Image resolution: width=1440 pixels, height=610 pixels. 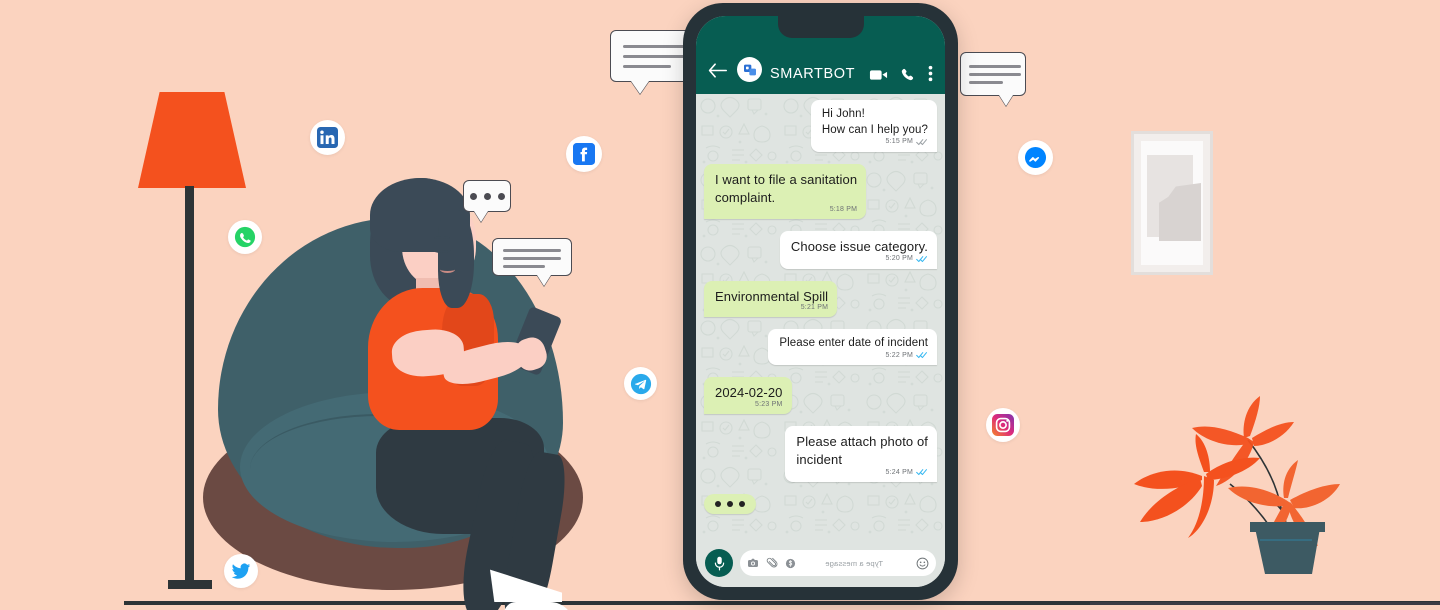 What do you see at coordinates (717, 72) in the screenshot?
I see `back-arrow-icon` at bounding box center [717, 72].